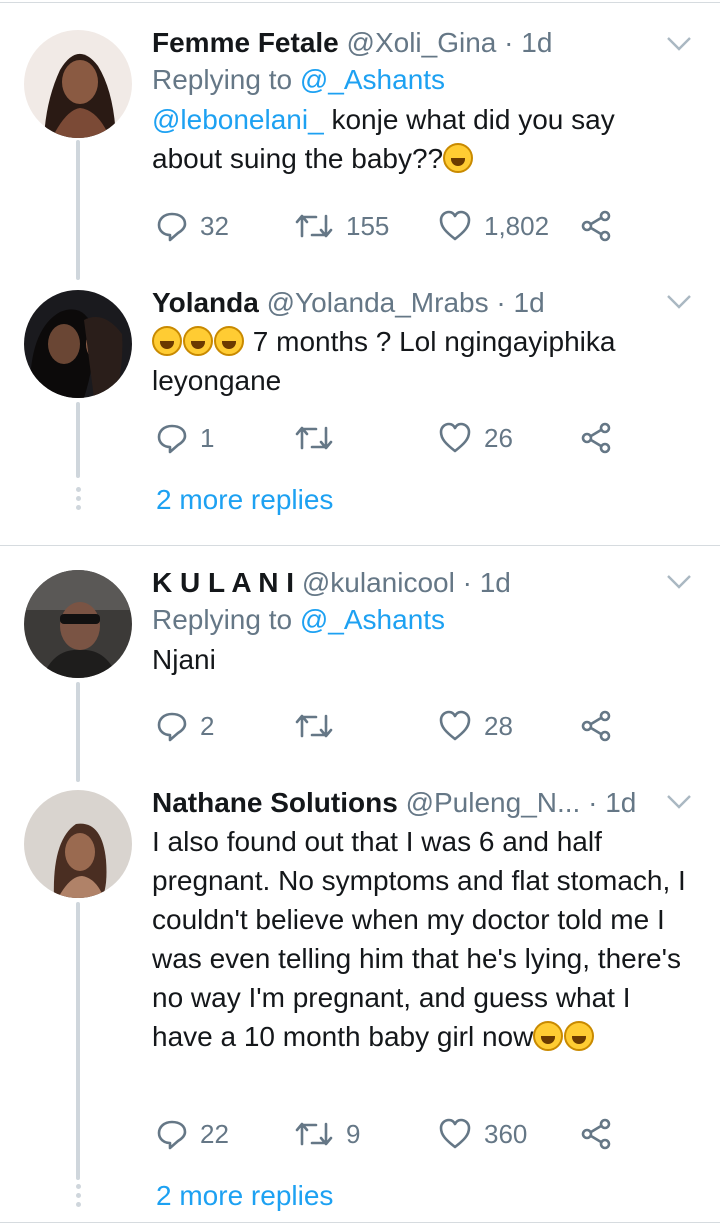  What do you see at coordinates (475, 438) in the screenshot?
I see `like-button: 26` at bounding box center [475, 438].